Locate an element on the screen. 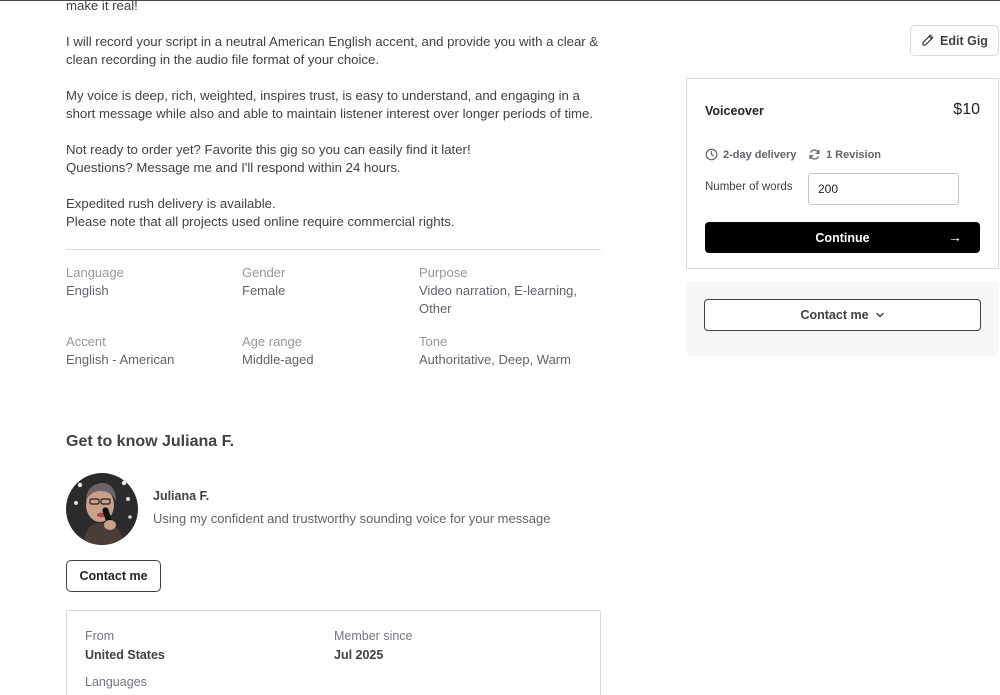 The image size is (1000, 695). about-seller-title: Get to know Juliana F. is located at coordinates (150, 441).